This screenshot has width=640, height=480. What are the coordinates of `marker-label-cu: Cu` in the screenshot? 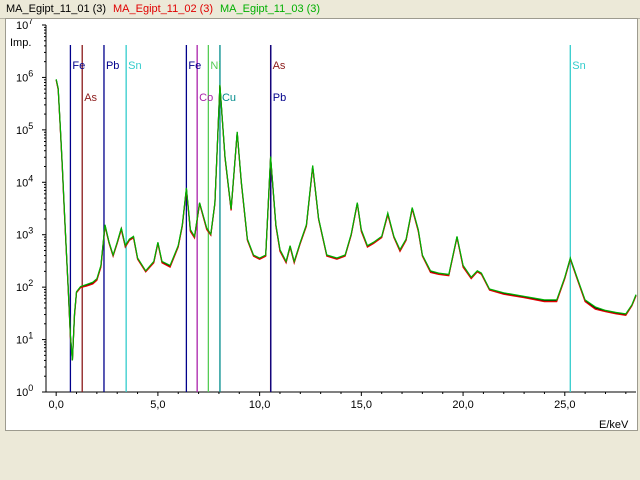 It's located at (229, 98).